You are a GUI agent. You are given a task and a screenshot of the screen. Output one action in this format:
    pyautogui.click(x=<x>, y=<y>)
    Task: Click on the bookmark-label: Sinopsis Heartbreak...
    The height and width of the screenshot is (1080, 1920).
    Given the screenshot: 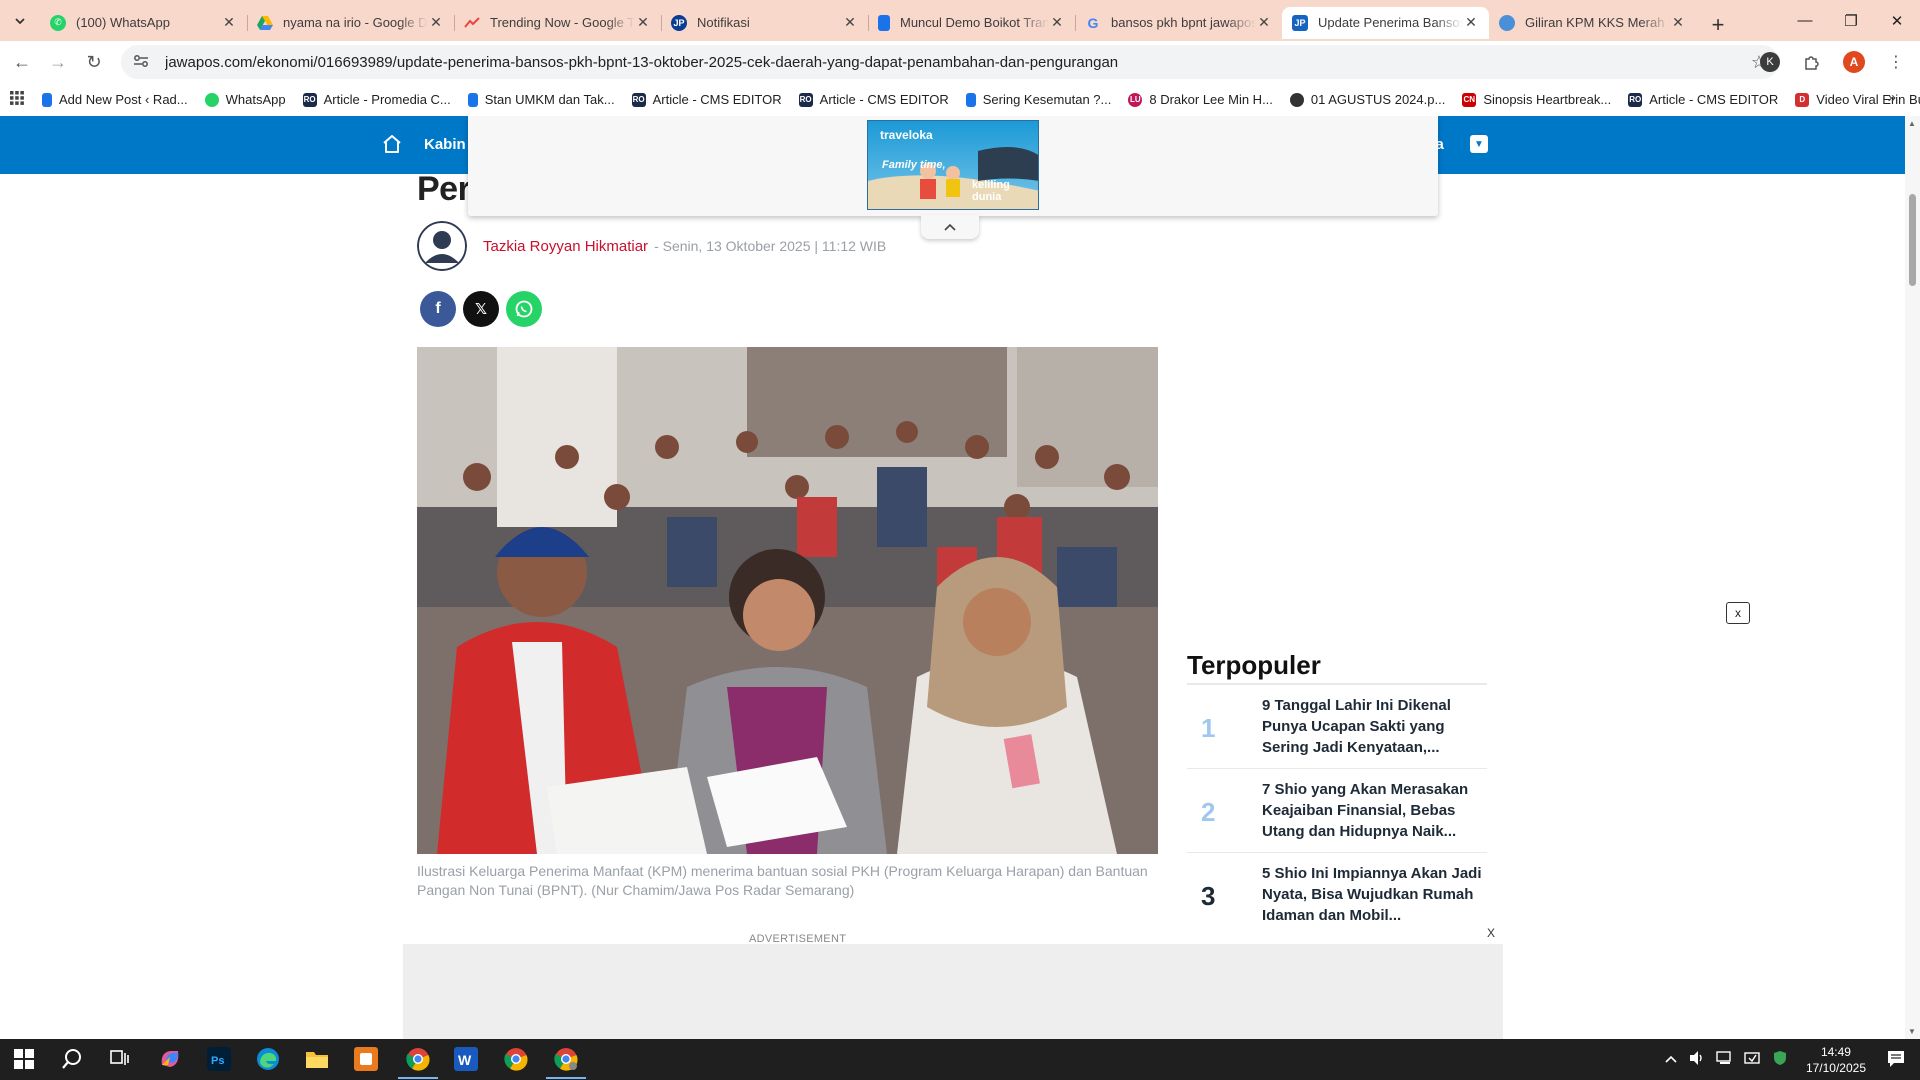 What is the action you would take?
    pyautogui.click(x=1547, y=99)
    